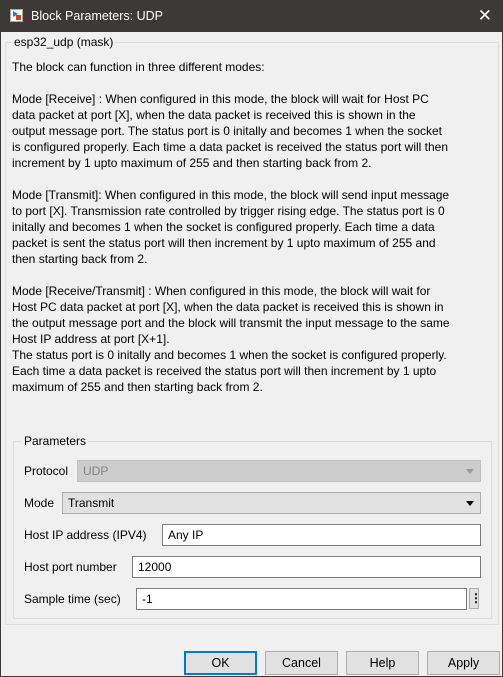  I want to click on simulink-block-icon, so click(16, 15).